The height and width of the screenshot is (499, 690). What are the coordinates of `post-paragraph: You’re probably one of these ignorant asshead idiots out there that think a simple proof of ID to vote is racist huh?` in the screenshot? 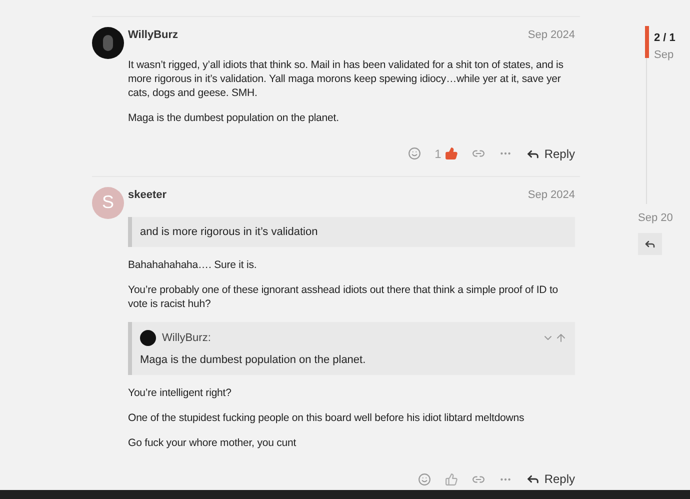 It's located at (344, 297).